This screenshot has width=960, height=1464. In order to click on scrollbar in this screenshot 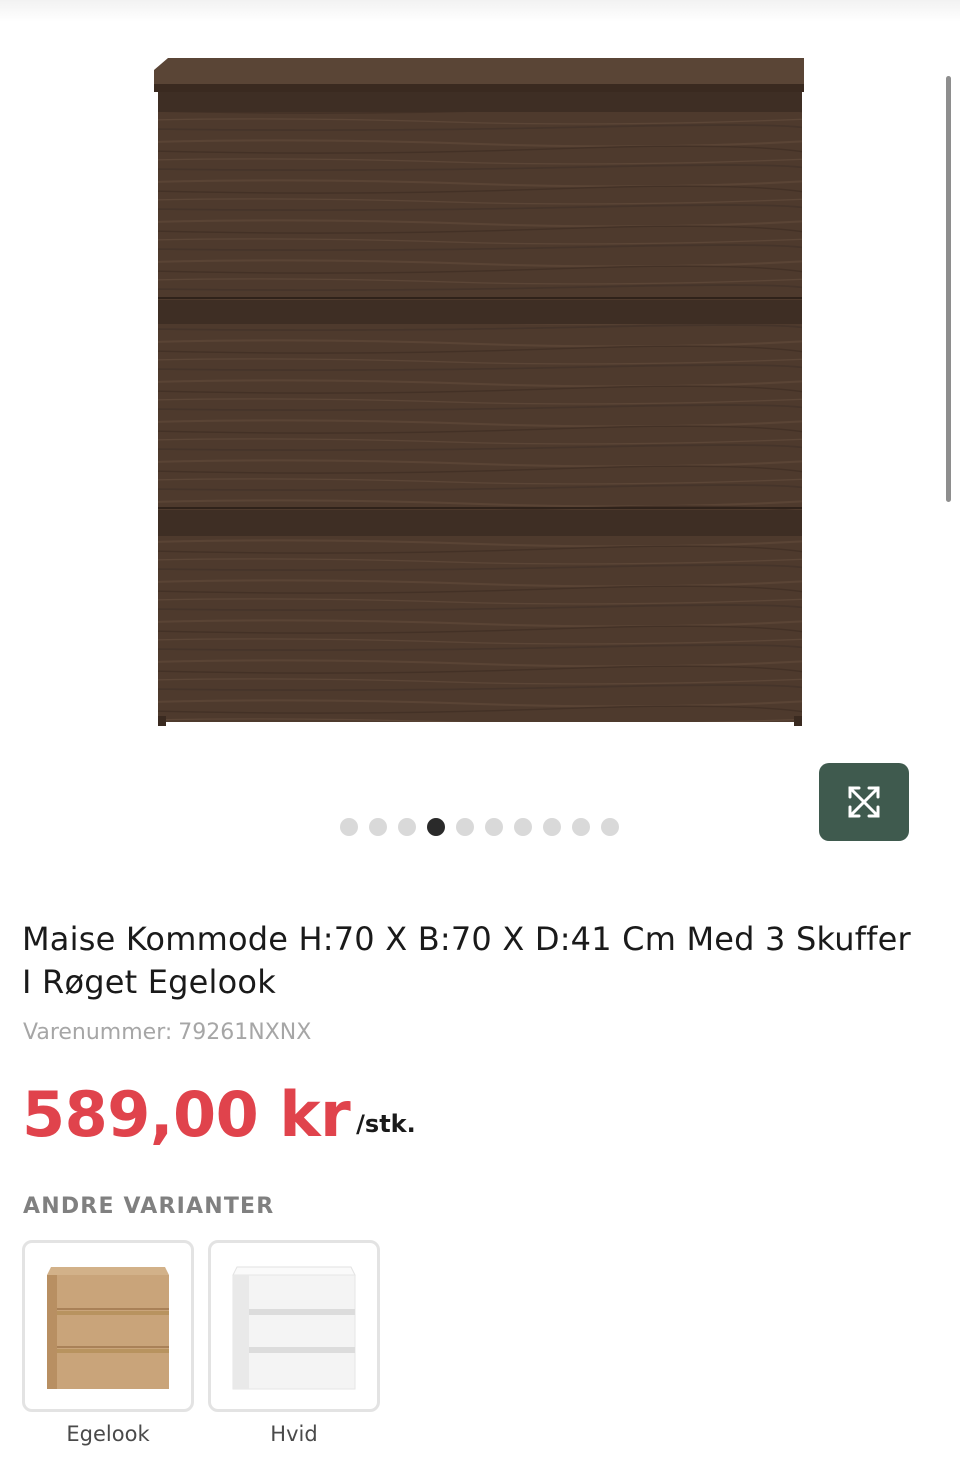, I will do `click(948, 289)`.